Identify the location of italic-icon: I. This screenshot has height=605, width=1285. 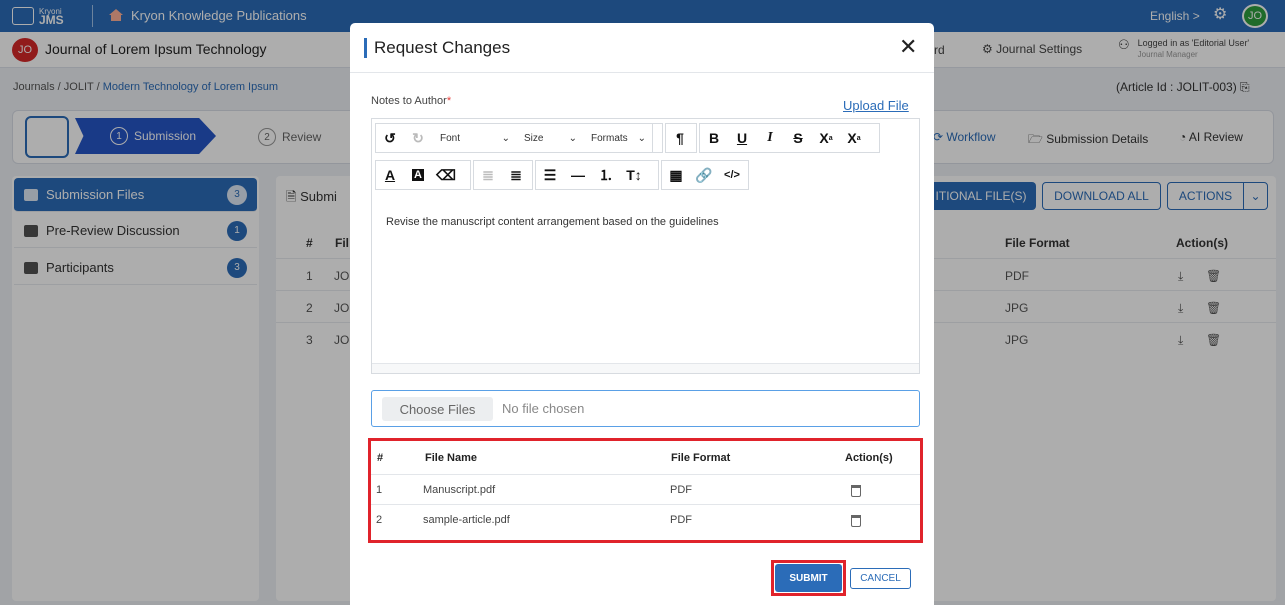
(770, 138).